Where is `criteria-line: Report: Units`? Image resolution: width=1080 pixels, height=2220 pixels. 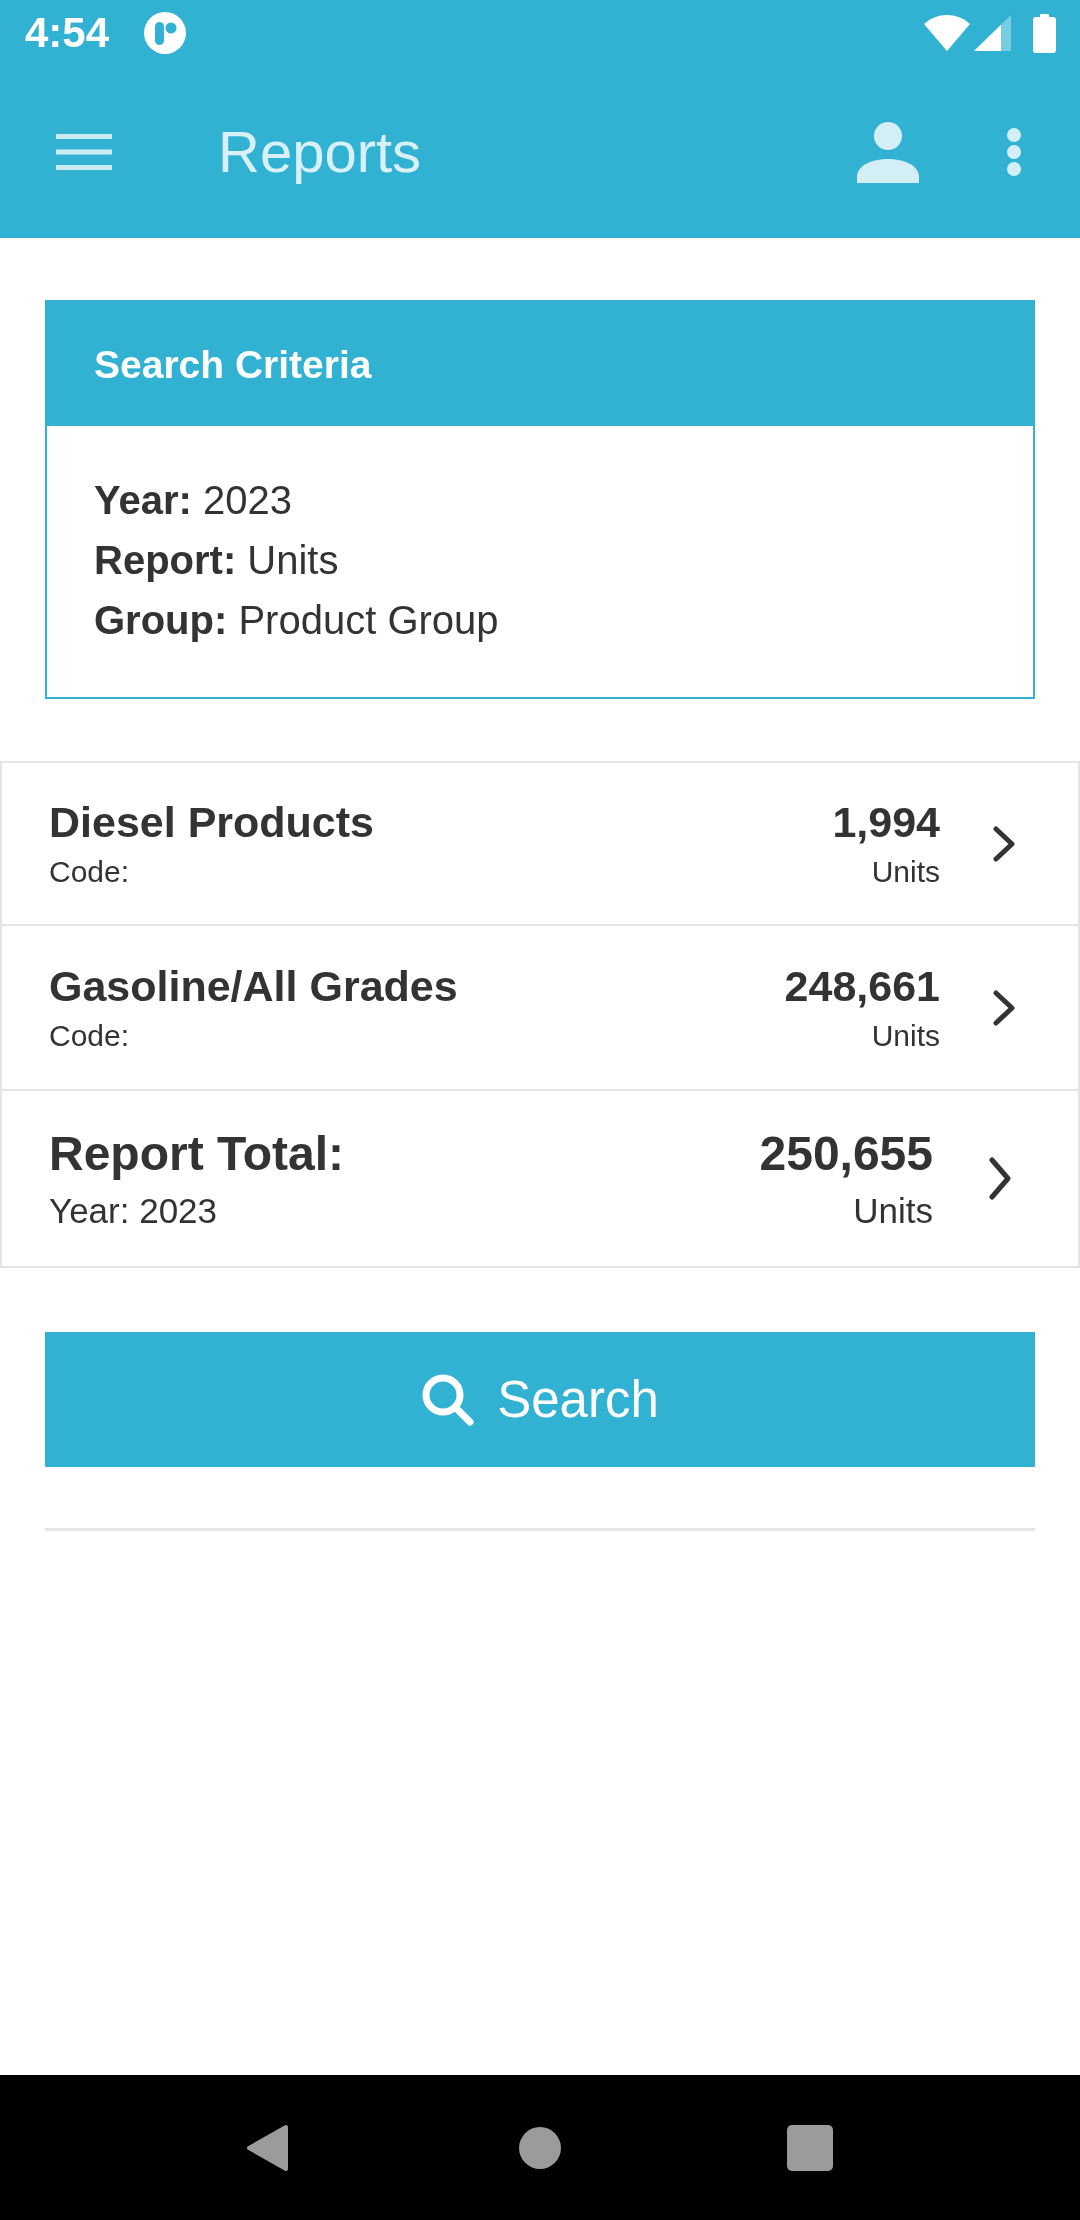 criteria-line: Report: Units is located at coordinates (216, 560).